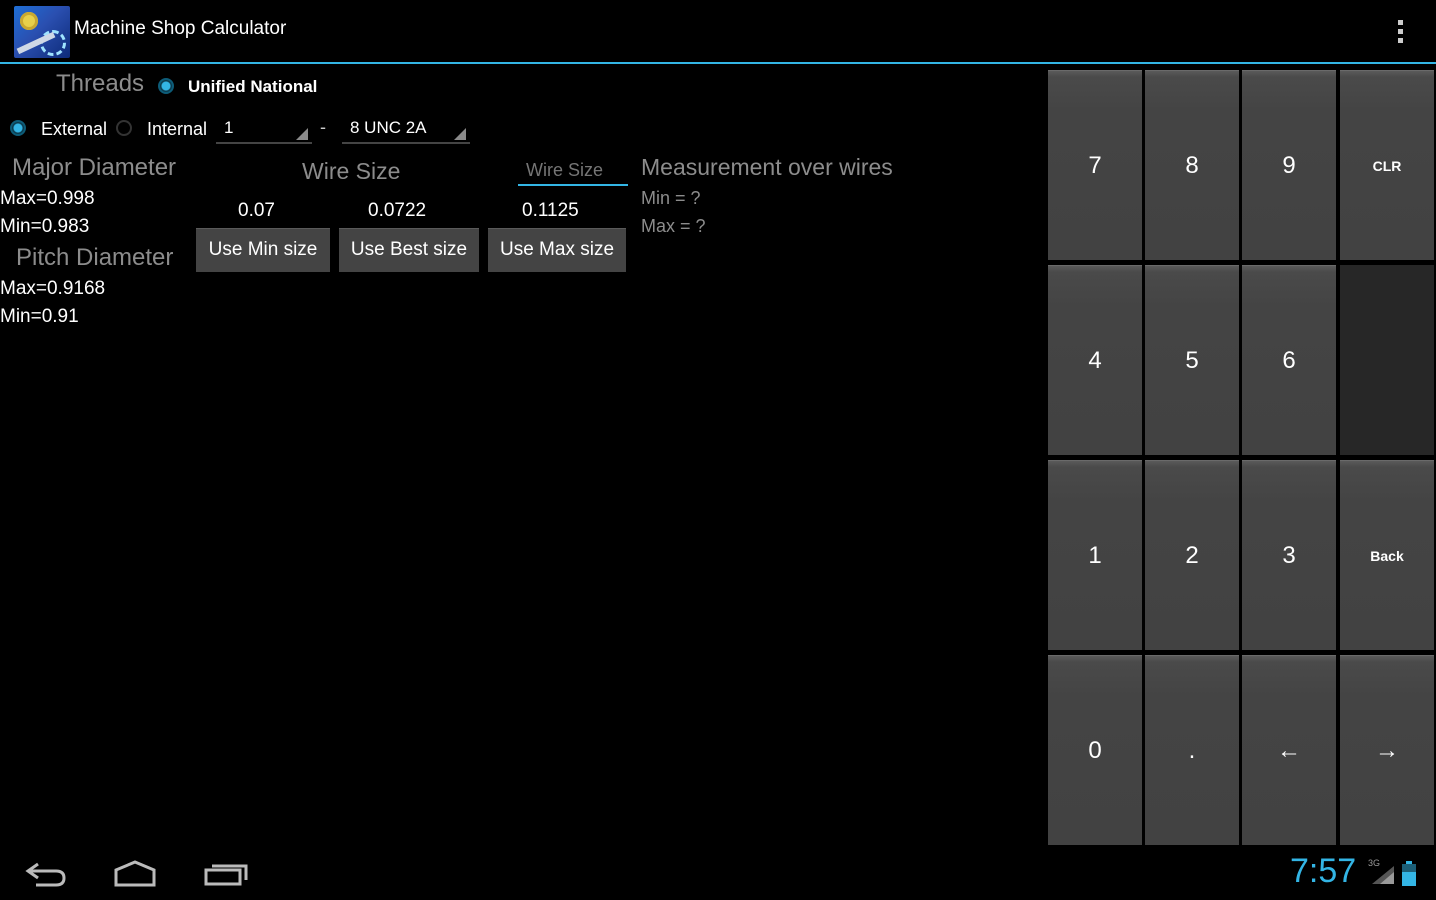 The image size is (1436, 900). I want to click on app-logo-icon, so click(42, 32).